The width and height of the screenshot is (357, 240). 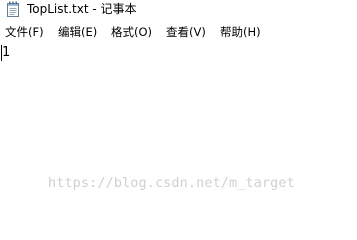 I want to click on menu-bar: 文件(F) 编辑(E) 格式(O) 查看(V) 帮助(H), so click(x=178, y=32).